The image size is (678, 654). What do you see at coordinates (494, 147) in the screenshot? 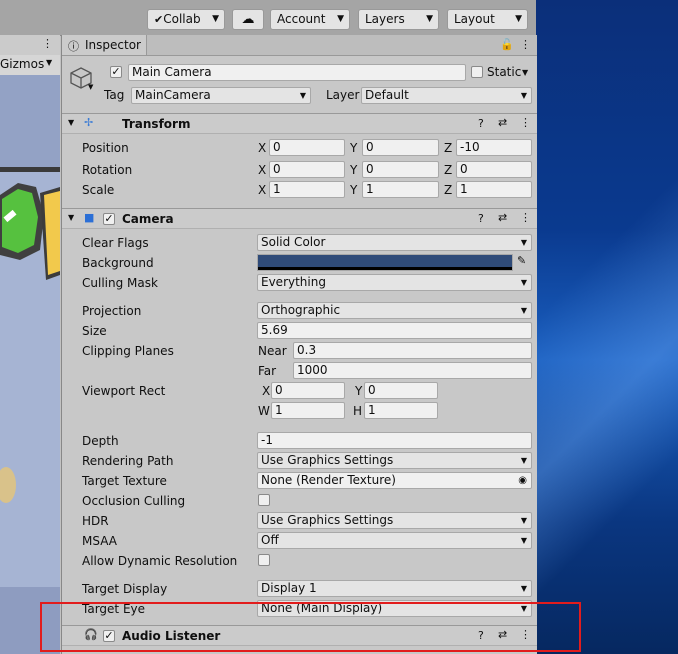
I see `position-z-field: -10` at bounding box center [494, 147].